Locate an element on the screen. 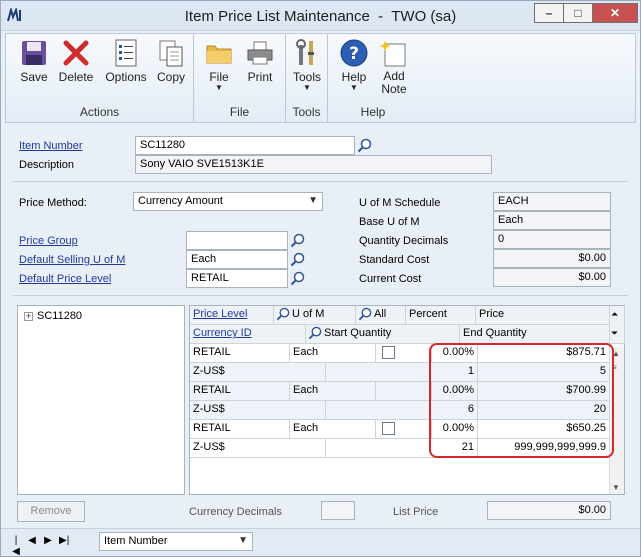 The width and height of the screenshot is (641, 557). price-method-label: Price Method: is located at coordinates (53, 203).